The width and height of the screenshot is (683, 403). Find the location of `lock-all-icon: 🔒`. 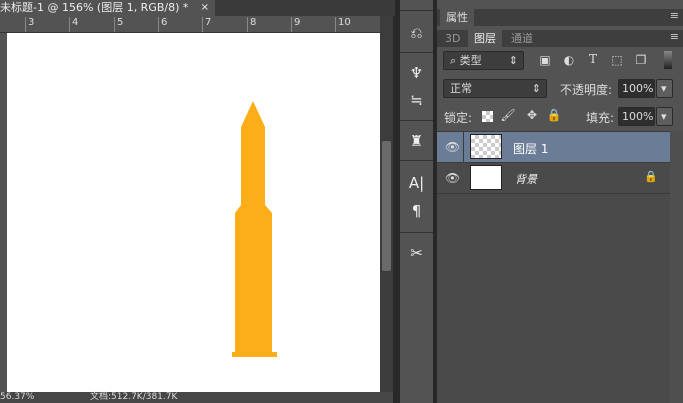

lock-all-icon: 🔒 is located at coordinates (554, 115).